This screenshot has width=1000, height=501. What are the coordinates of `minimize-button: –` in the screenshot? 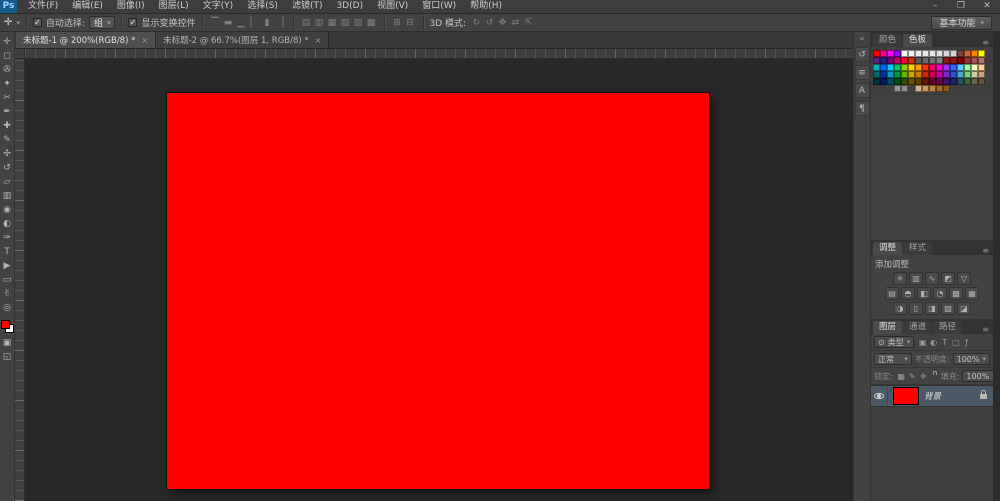 It's located at (935, 6).